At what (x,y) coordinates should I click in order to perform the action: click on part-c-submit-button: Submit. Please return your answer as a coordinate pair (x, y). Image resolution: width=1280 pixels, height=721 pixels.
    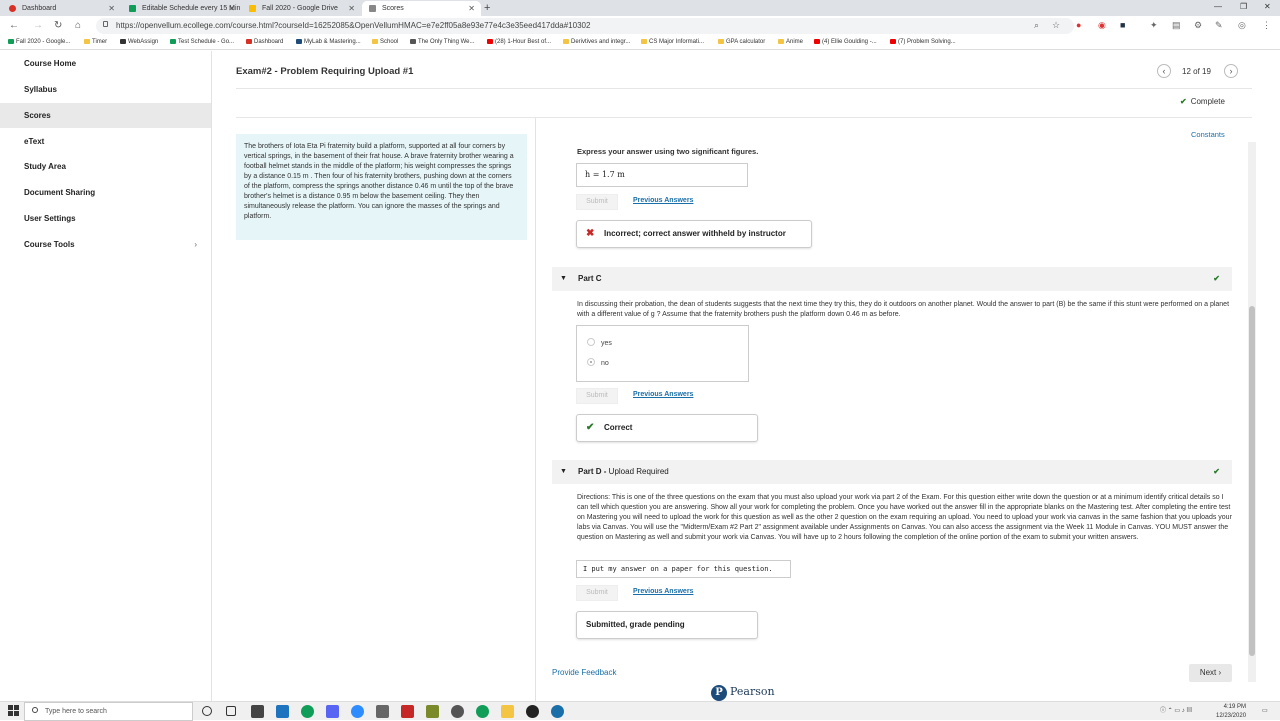
    Looking at the image, I should click on (597, 396).